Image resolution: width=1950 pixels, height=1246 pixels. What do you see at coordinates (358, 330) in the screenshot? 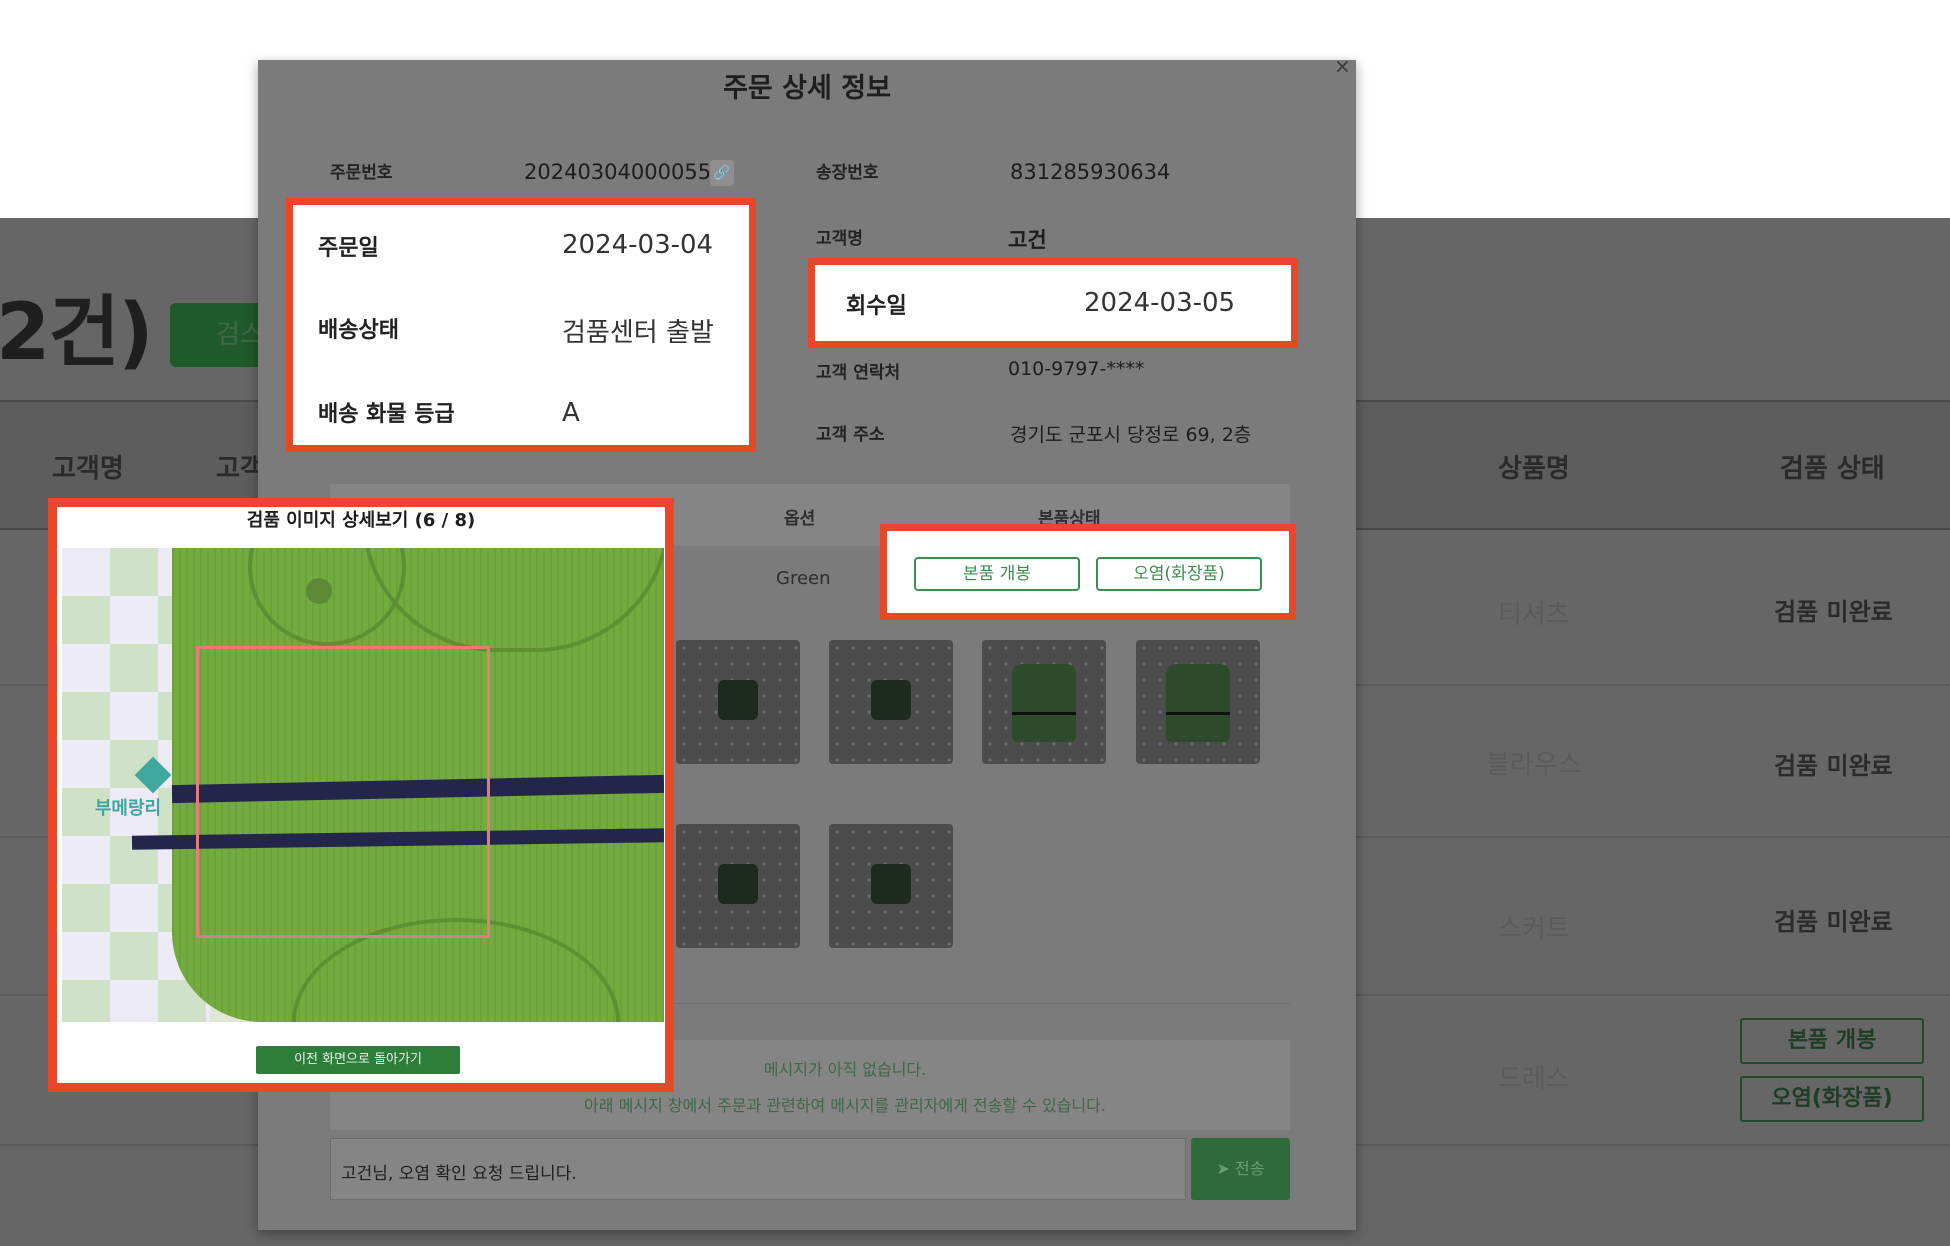
I see `delivery-status-label: 배송상태` at bounding box center [358, 330].